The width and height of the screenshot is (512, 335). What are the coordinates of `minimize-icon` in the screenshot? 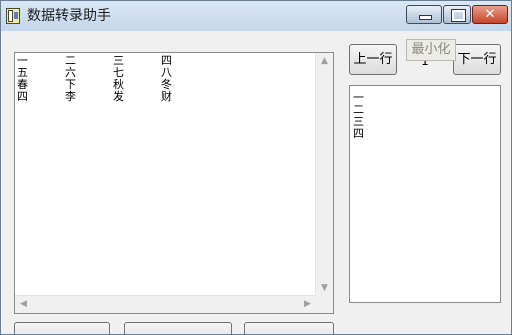 It's located at (425, 17).